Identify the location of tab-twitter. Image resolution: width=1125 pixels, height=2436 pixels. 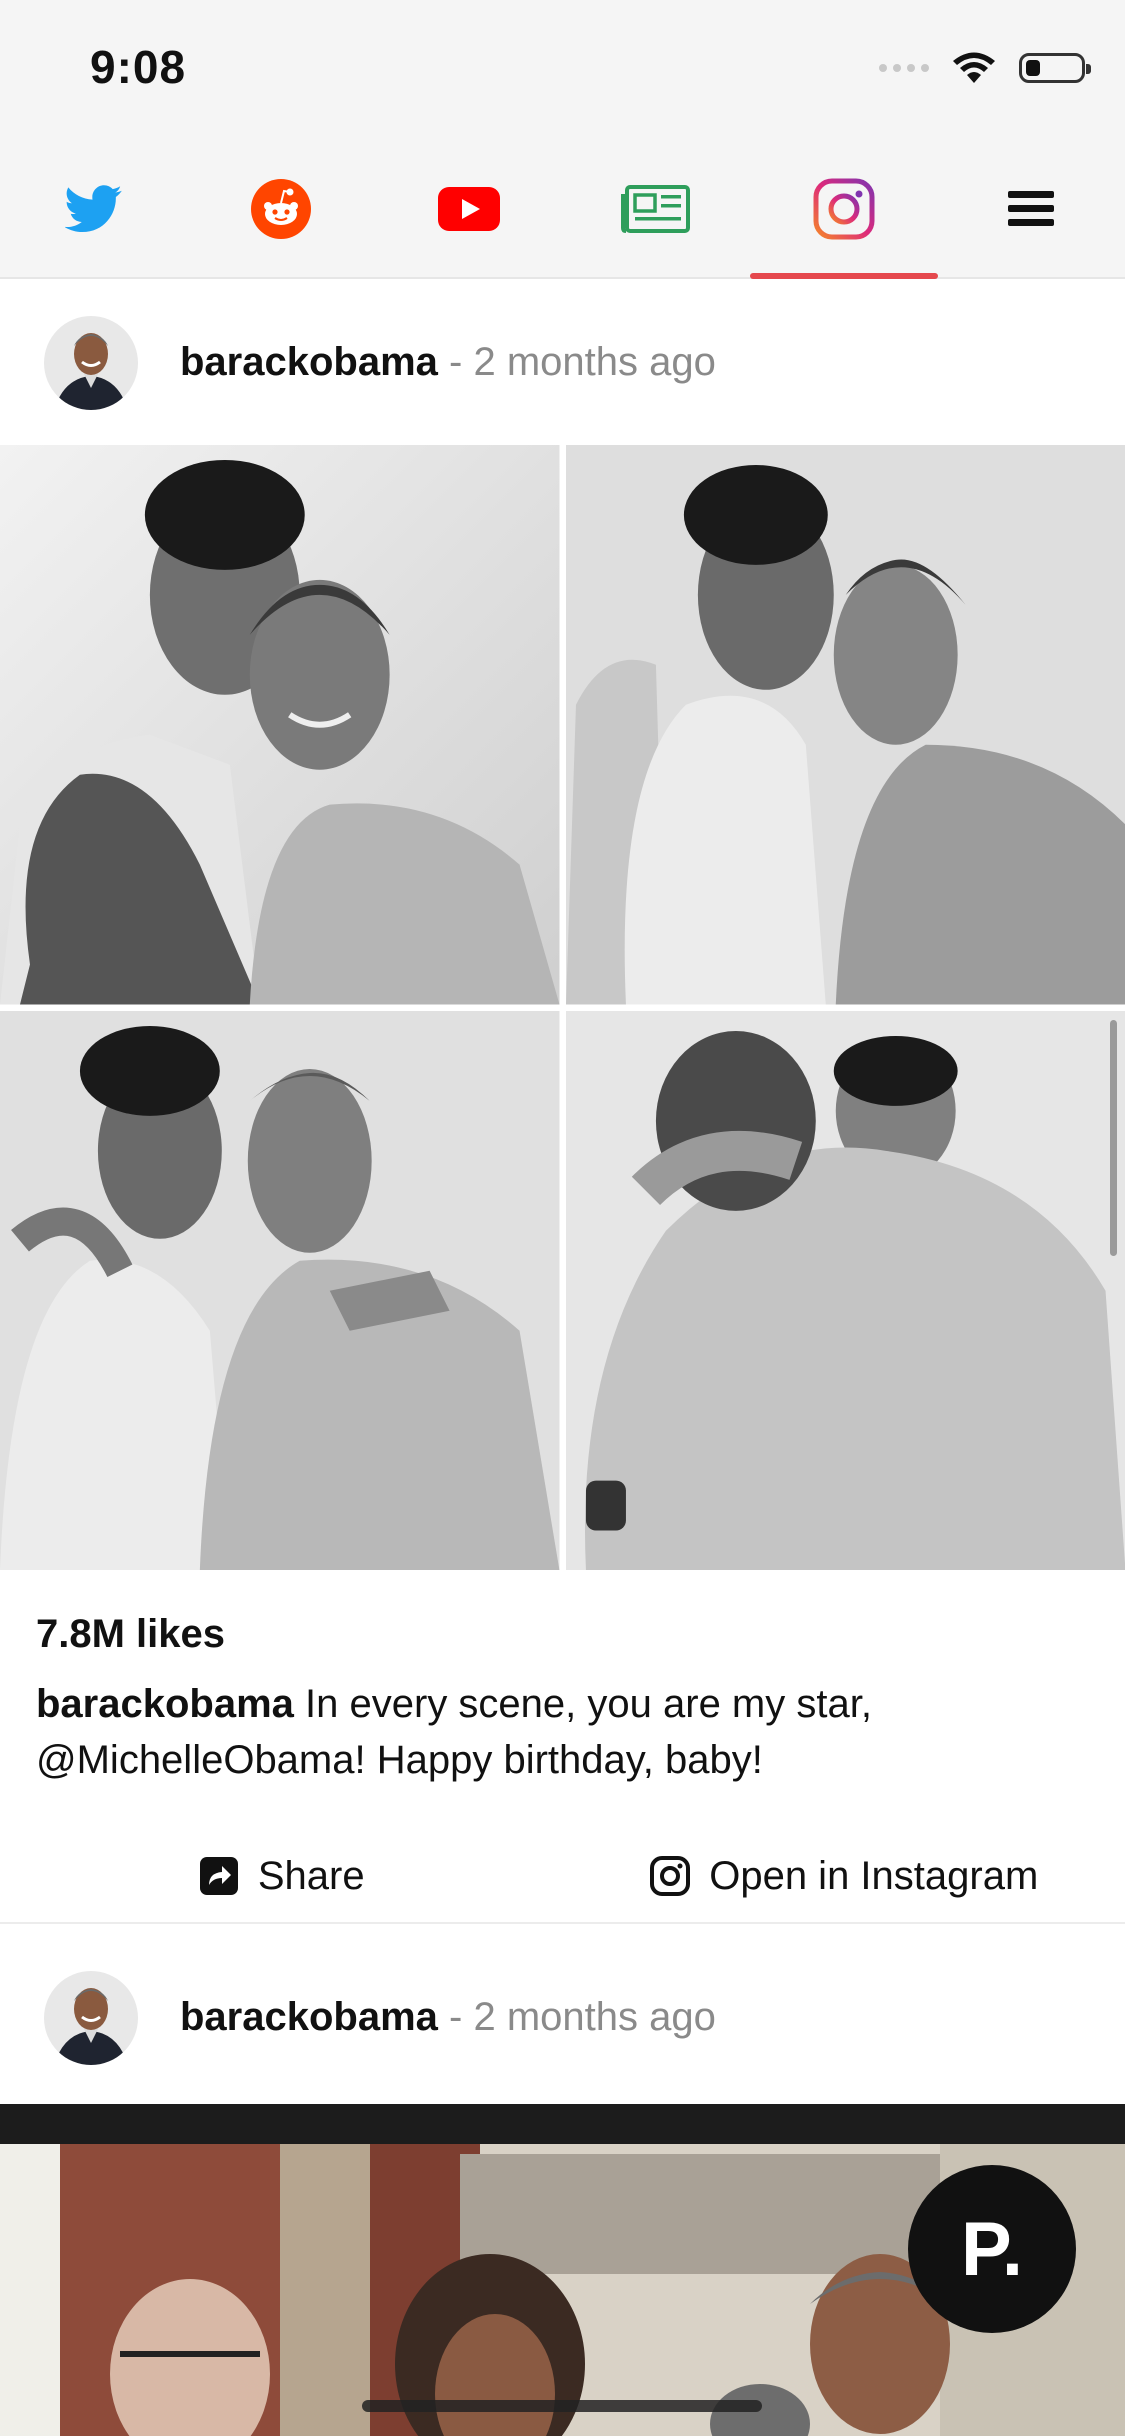
(94, 208).